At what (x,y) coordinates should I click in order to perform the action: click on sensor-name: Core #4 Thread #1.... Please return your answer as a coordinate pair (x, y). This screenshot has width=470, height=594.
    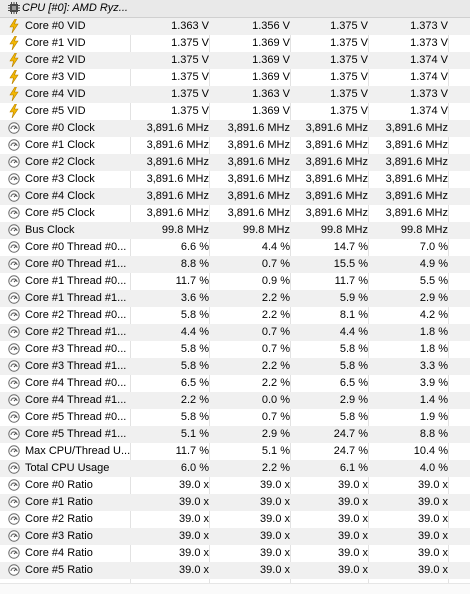
    Looking at the image, I should click on (76, 400).